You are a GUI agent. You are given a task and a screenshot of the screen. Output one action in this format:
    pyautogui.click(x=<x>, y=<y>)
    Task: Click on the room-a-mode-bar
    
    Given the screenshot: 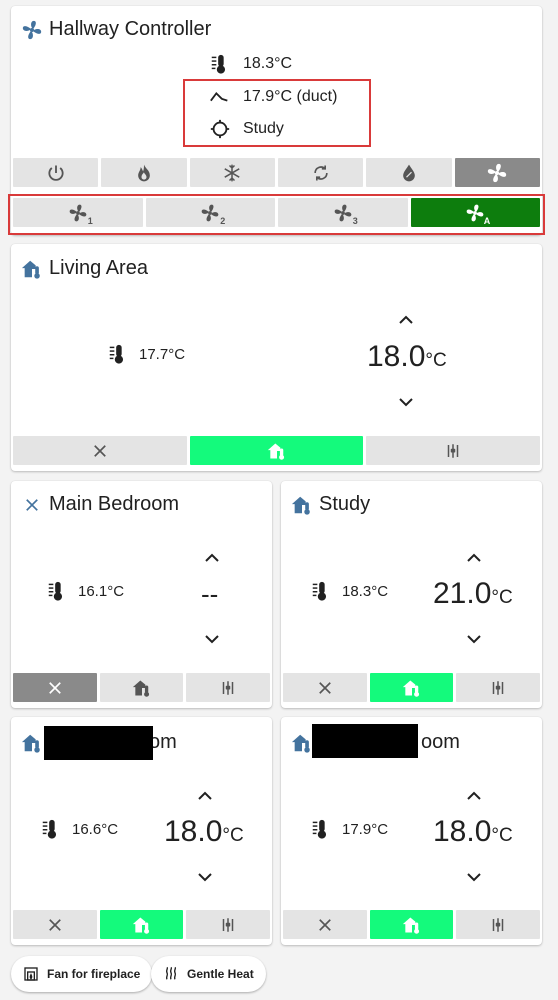 What is the action you would take?
    pyautogui.click(x=142, y=924)
    